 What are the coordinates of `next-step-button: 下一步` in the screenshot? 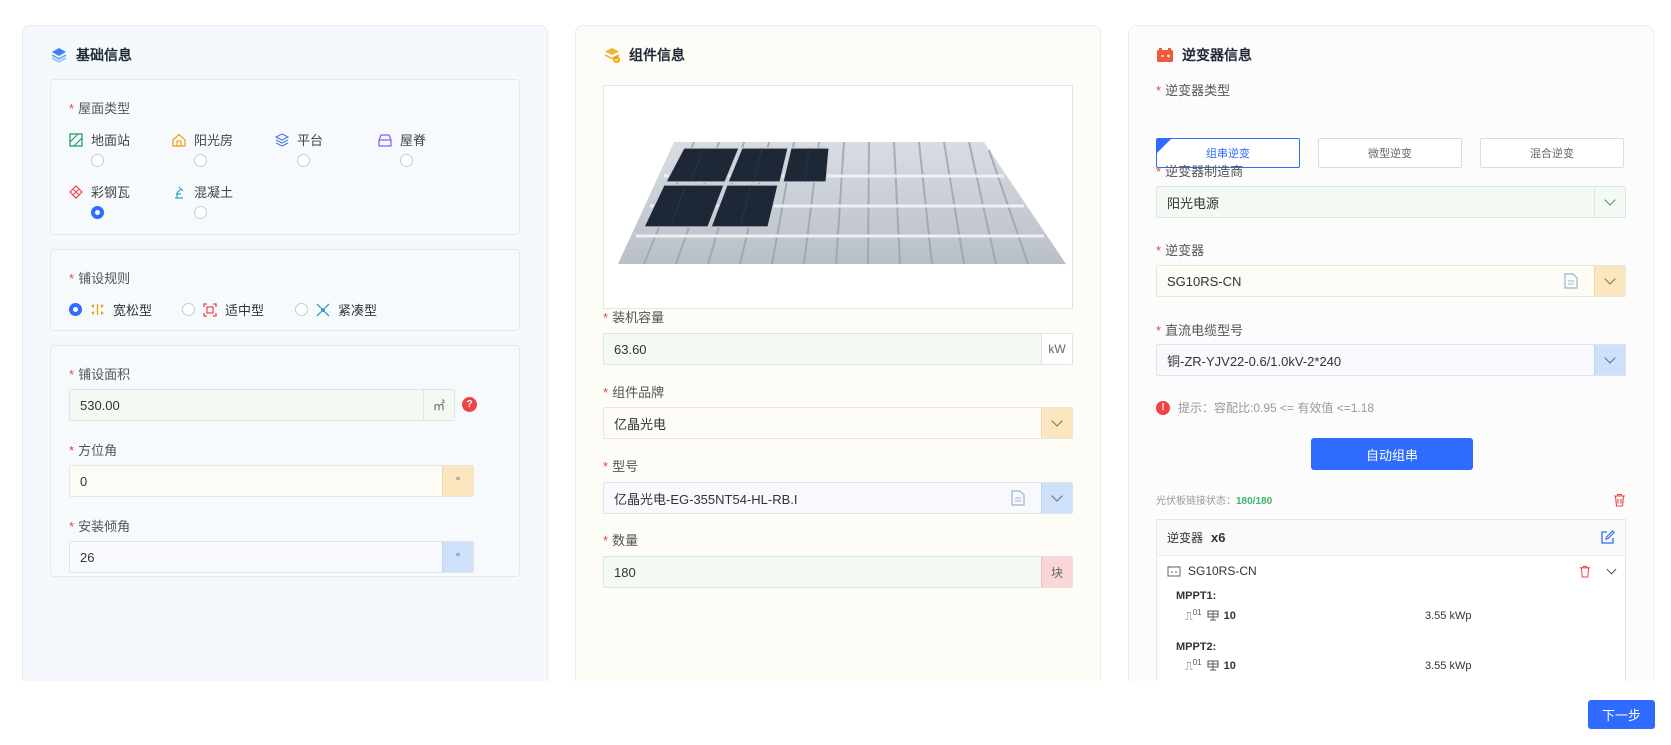 It's located at (1621, 714).